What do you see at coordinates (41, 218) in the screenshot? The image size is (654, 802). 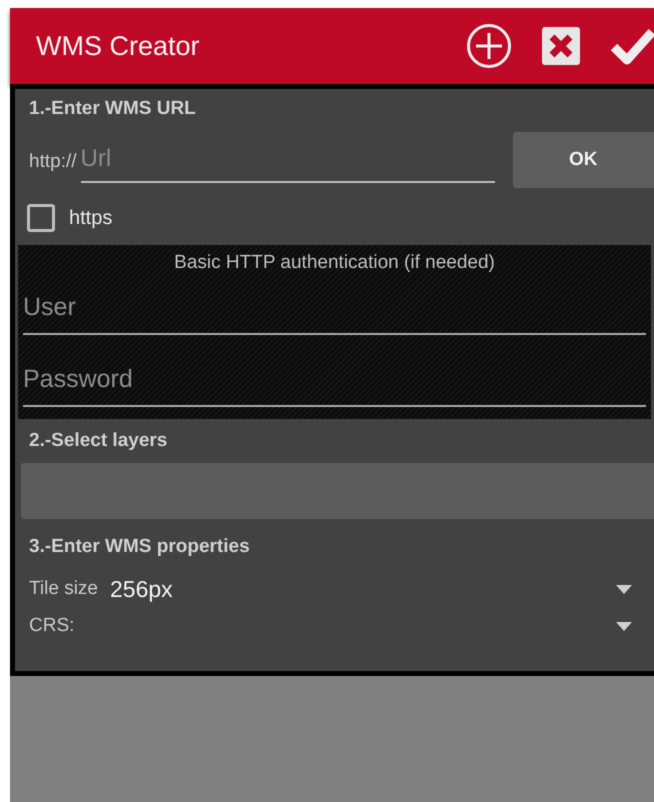 I see `https-checkbox` at bounding box center [41, 218].